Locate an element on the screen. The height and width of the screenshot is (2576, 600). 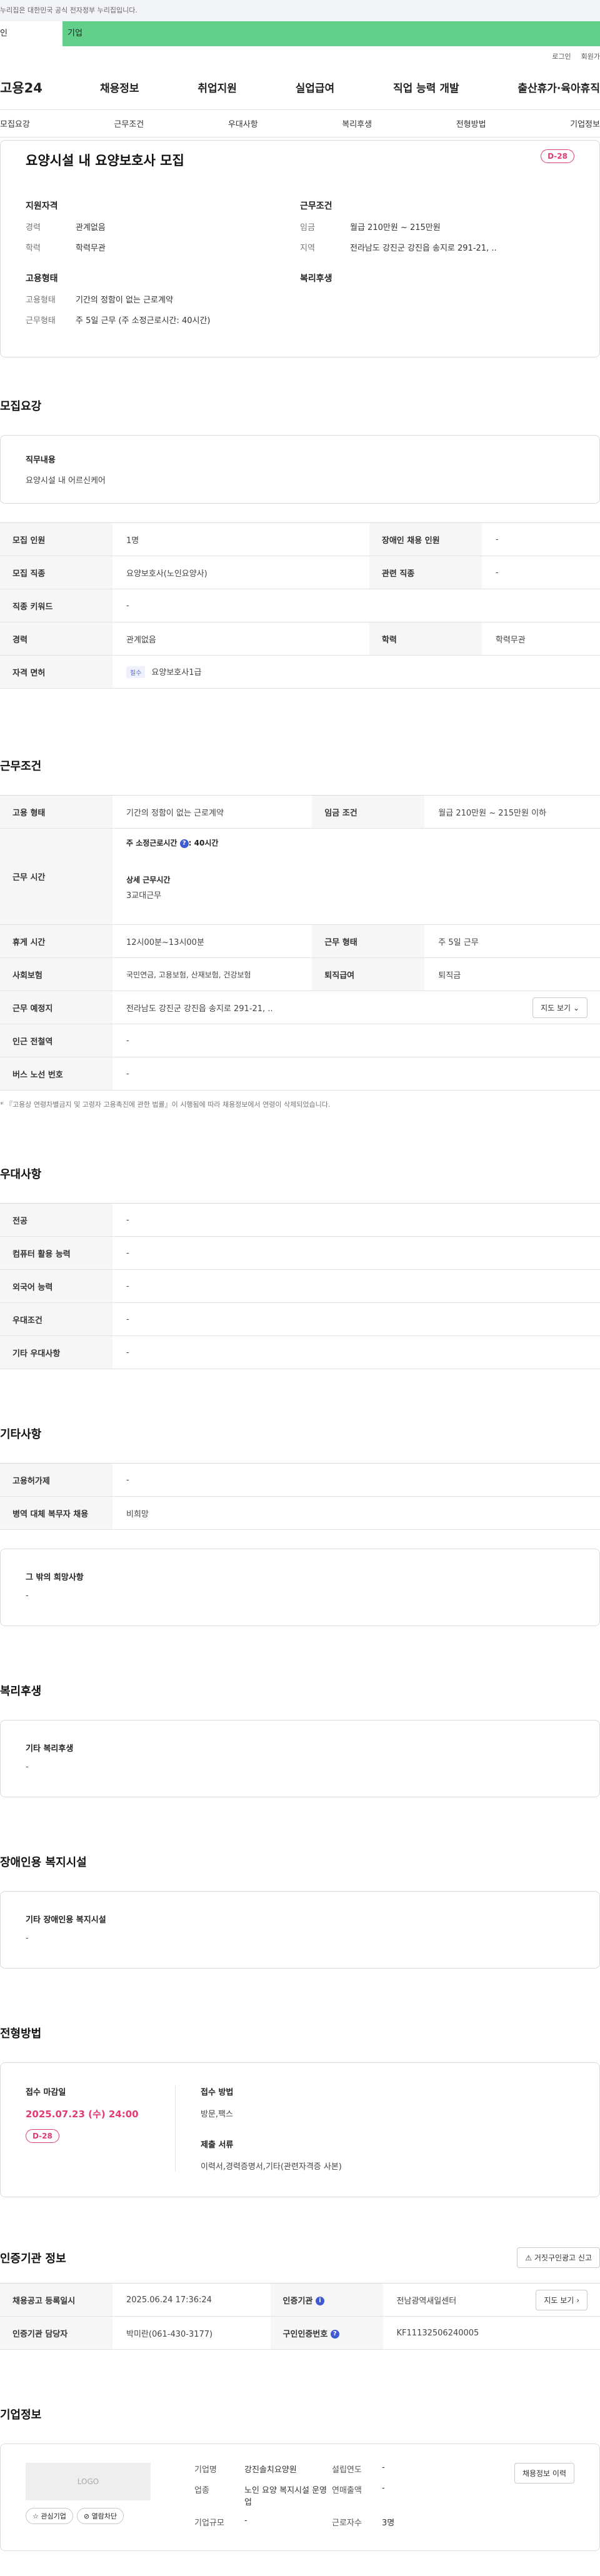
disability-value: - is located at coordinates (27, 1938).